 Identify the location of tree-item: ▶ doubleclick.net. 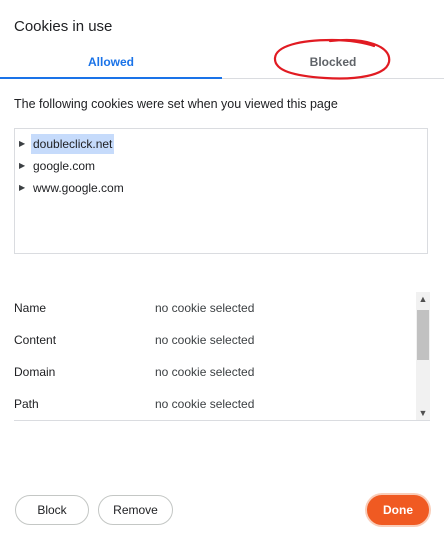
(67, 144).